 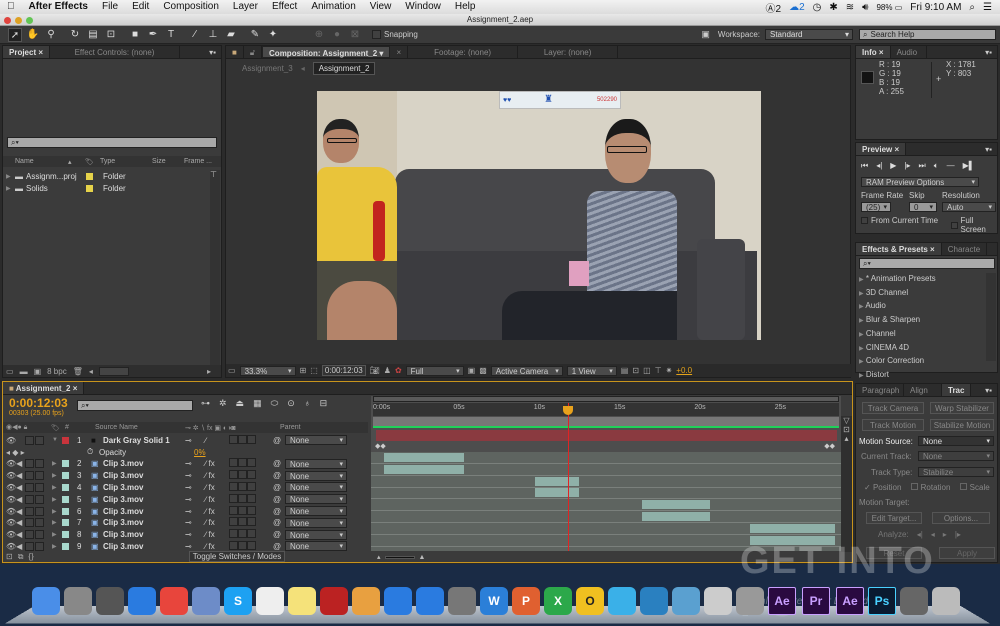 I want to click on col-type: Type, so click(x=126, y=161).